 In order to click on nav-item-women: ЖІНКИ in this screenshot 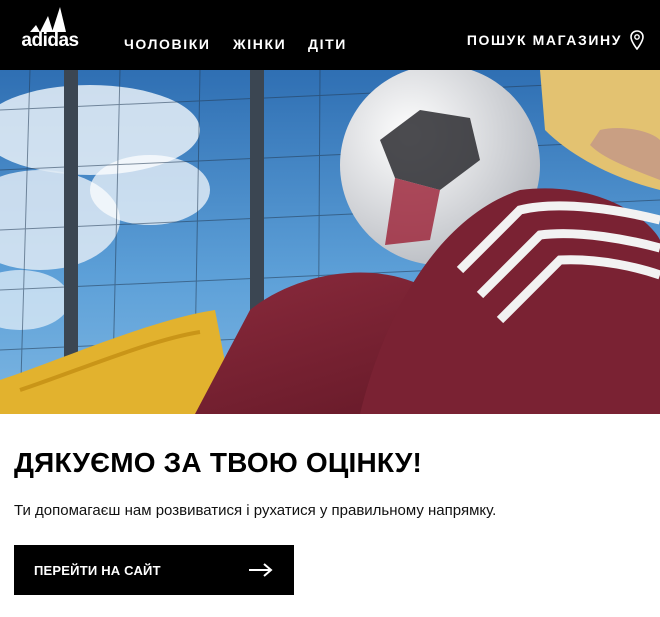, I will do `click(259, 44)`.